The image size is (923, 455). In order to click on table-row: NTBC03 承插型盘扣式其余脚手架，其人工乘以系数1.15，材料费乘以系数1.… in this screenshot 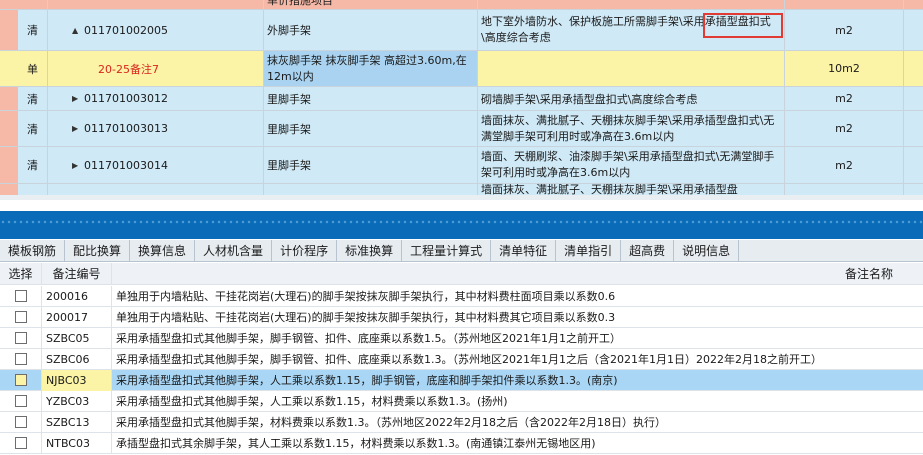, I will do `click(461, 443)`.